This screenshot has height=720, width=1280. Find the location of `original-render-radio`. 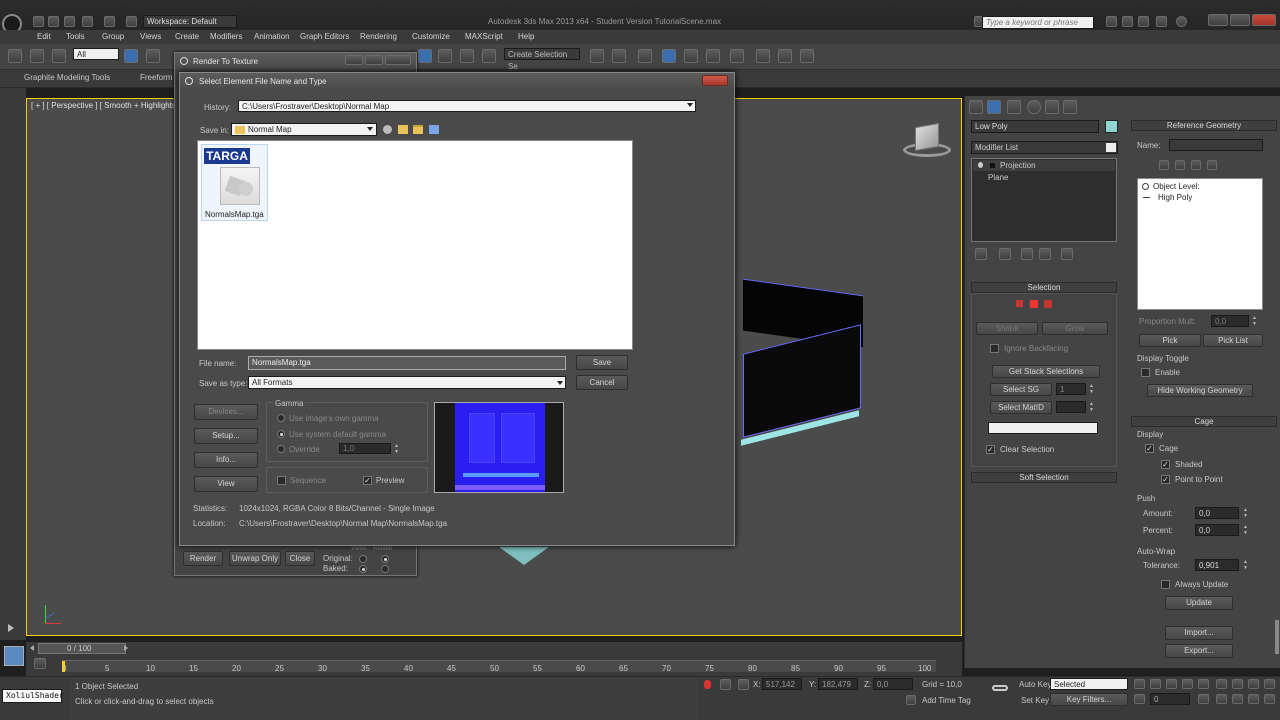

original-render-radio is located at coordinates (385, 559).